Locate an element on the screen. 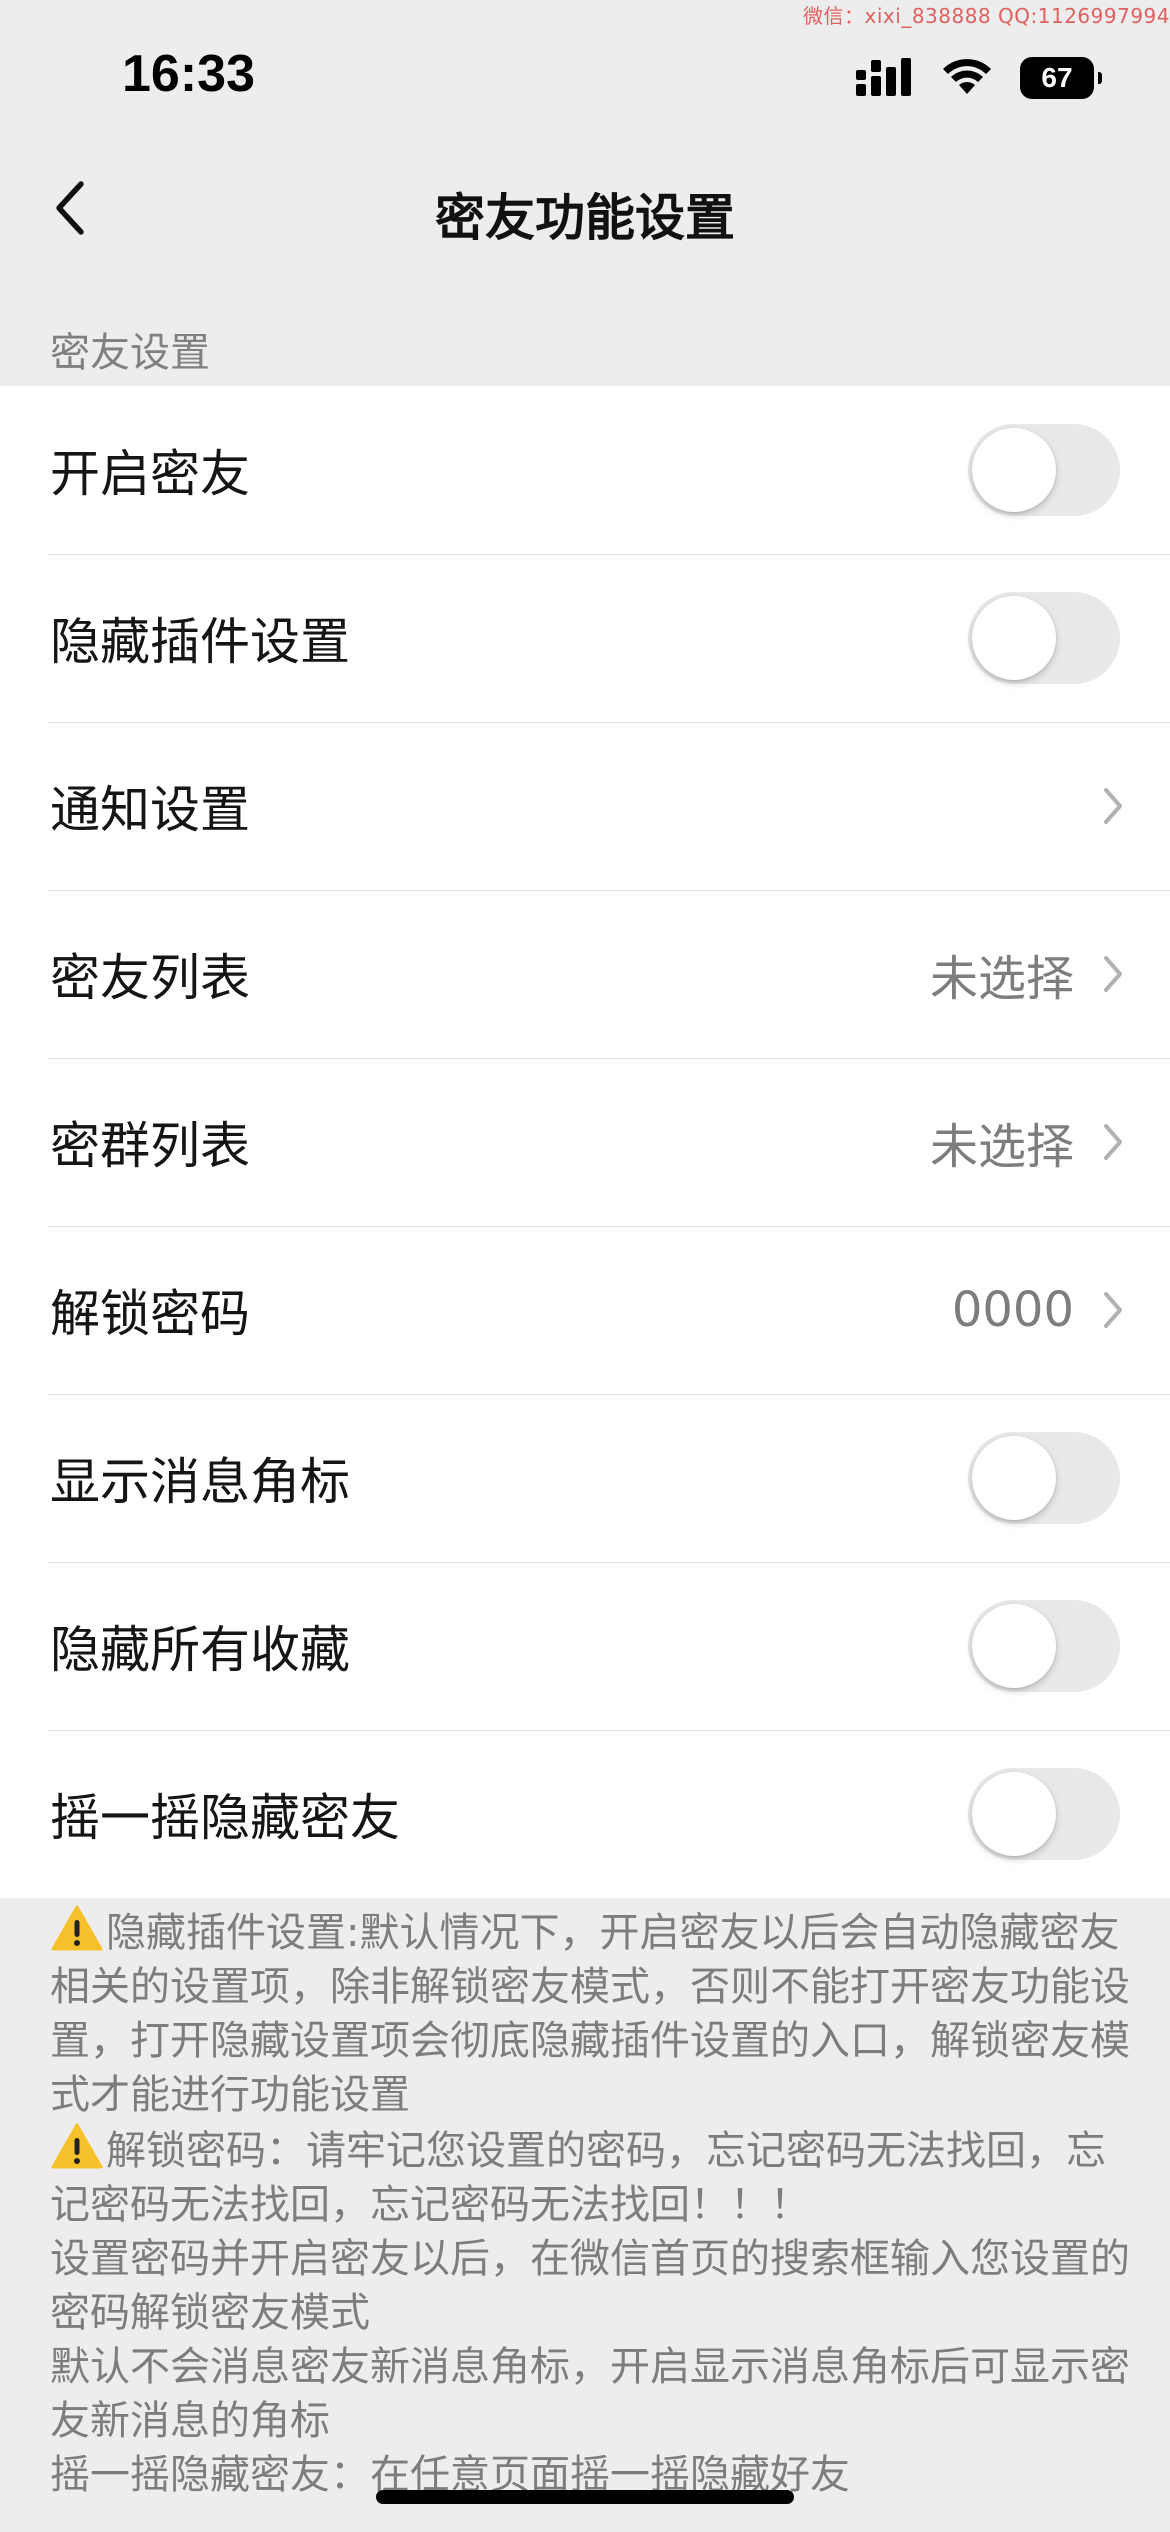 Image resolution: width=1170 pixels, height=2532 pixels. wifi-icon is located at coordinates (967, 78).